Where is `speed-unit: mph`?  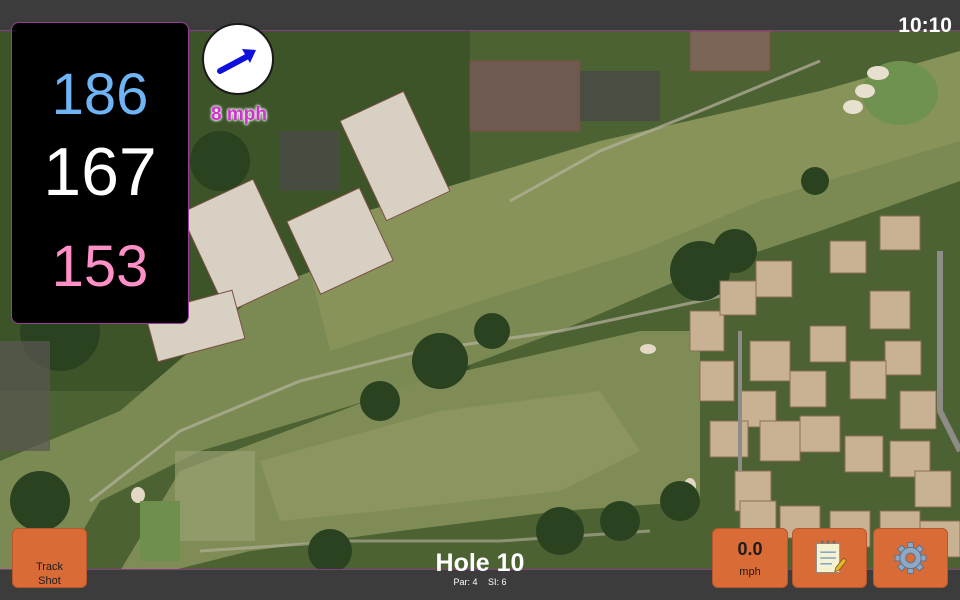
speed-unit: mph is located at coordinates (750, 572).